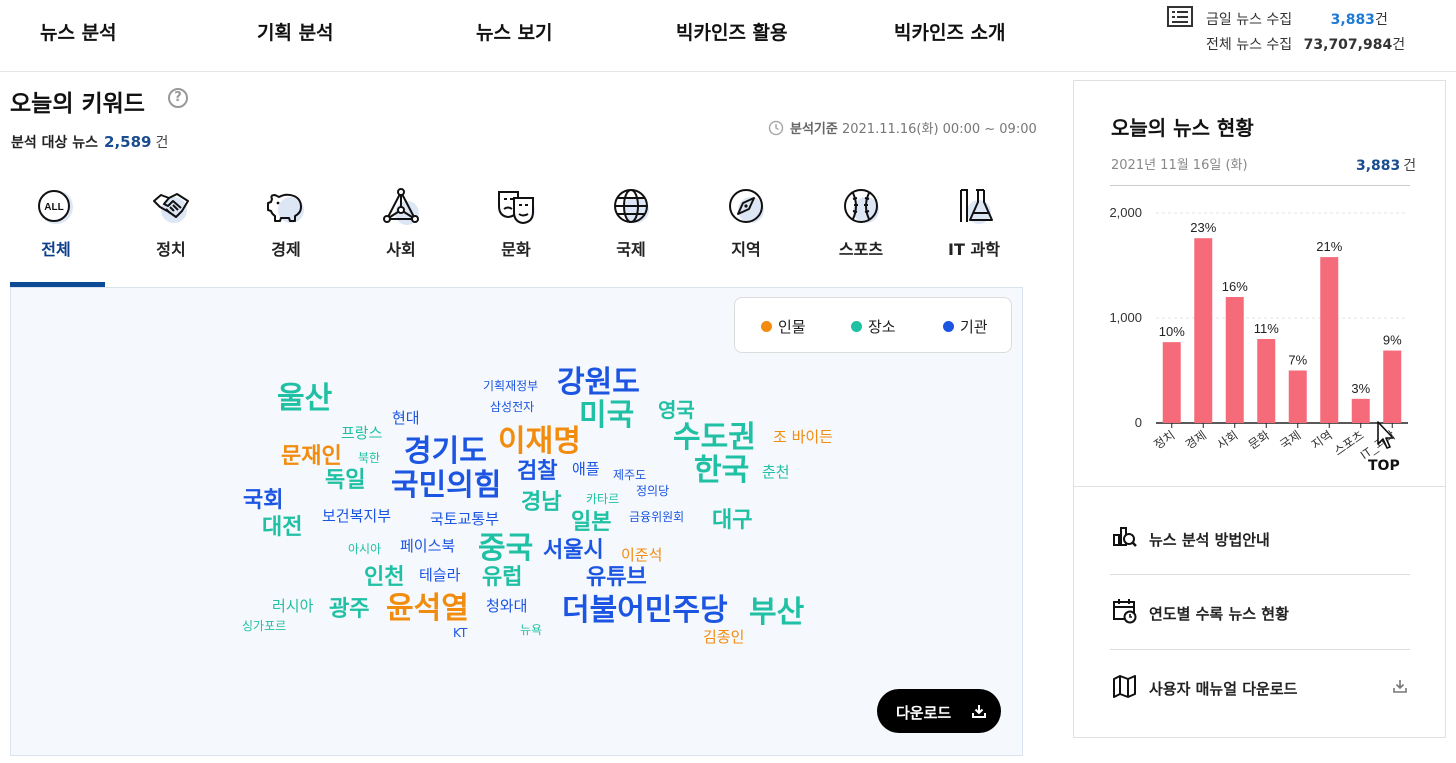 The width and height of the screenshot is (1456, 763). Describe the element at coordinates (401, 223) in the screenshot. I see `tab-society: 사회` at that location.